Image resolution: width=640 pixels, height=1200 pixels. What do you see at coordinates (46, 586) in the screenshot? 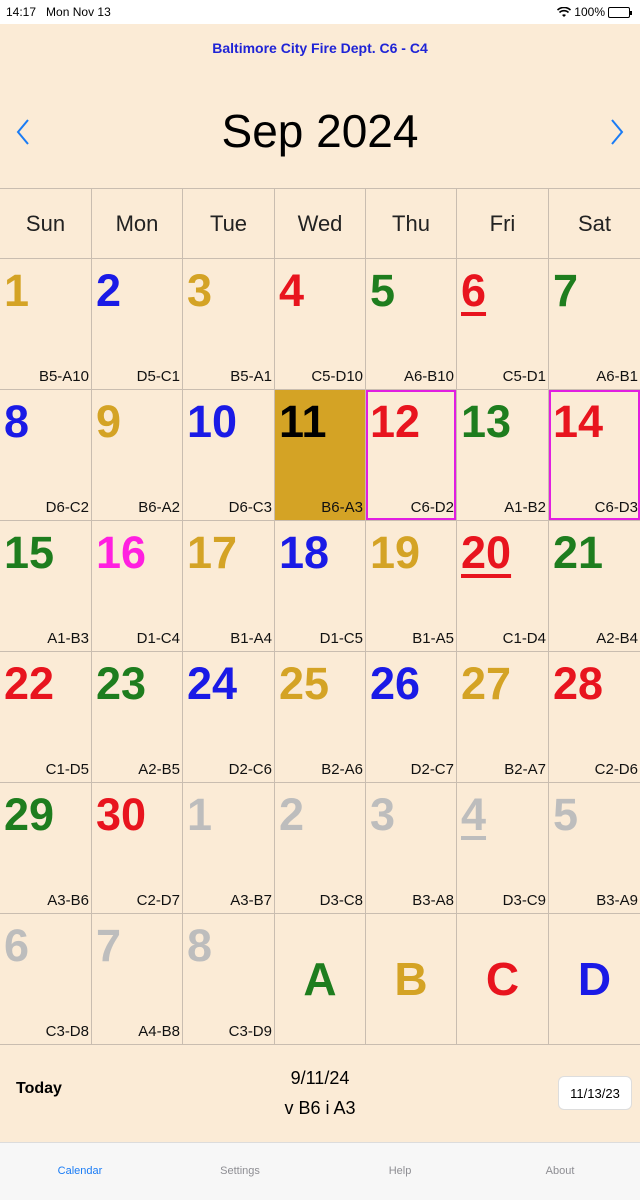
I see `day-cell: 15 A1-B3` at bounding box center [46, 586].